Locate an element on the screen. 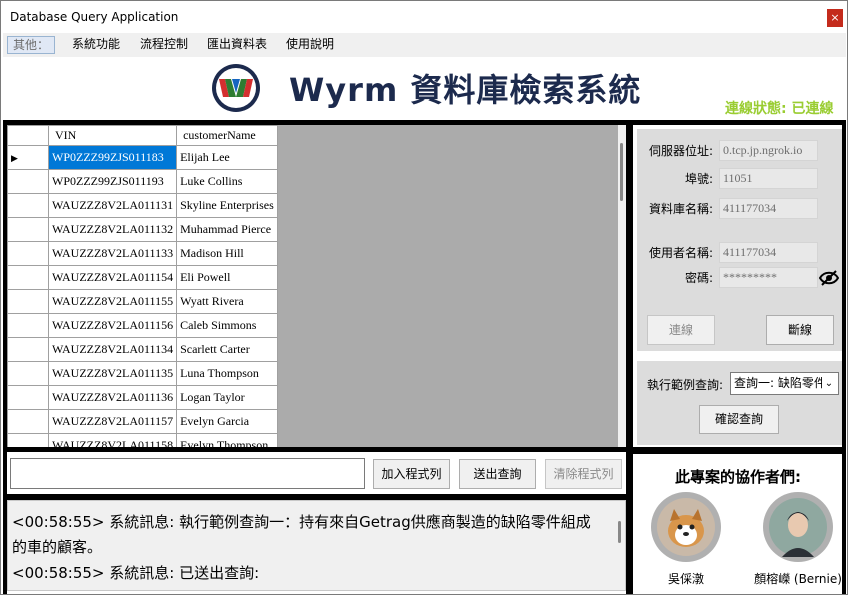  grid-scroll-thumb is located at coordinates (621, 172).